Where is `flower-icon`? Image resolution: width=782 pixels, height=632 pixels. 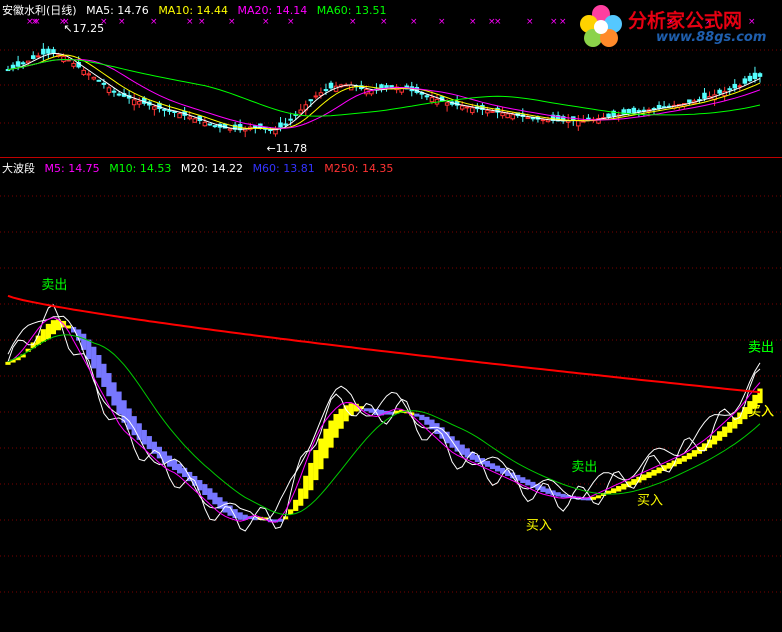 flower-icon is located at coordinates (601, 26).